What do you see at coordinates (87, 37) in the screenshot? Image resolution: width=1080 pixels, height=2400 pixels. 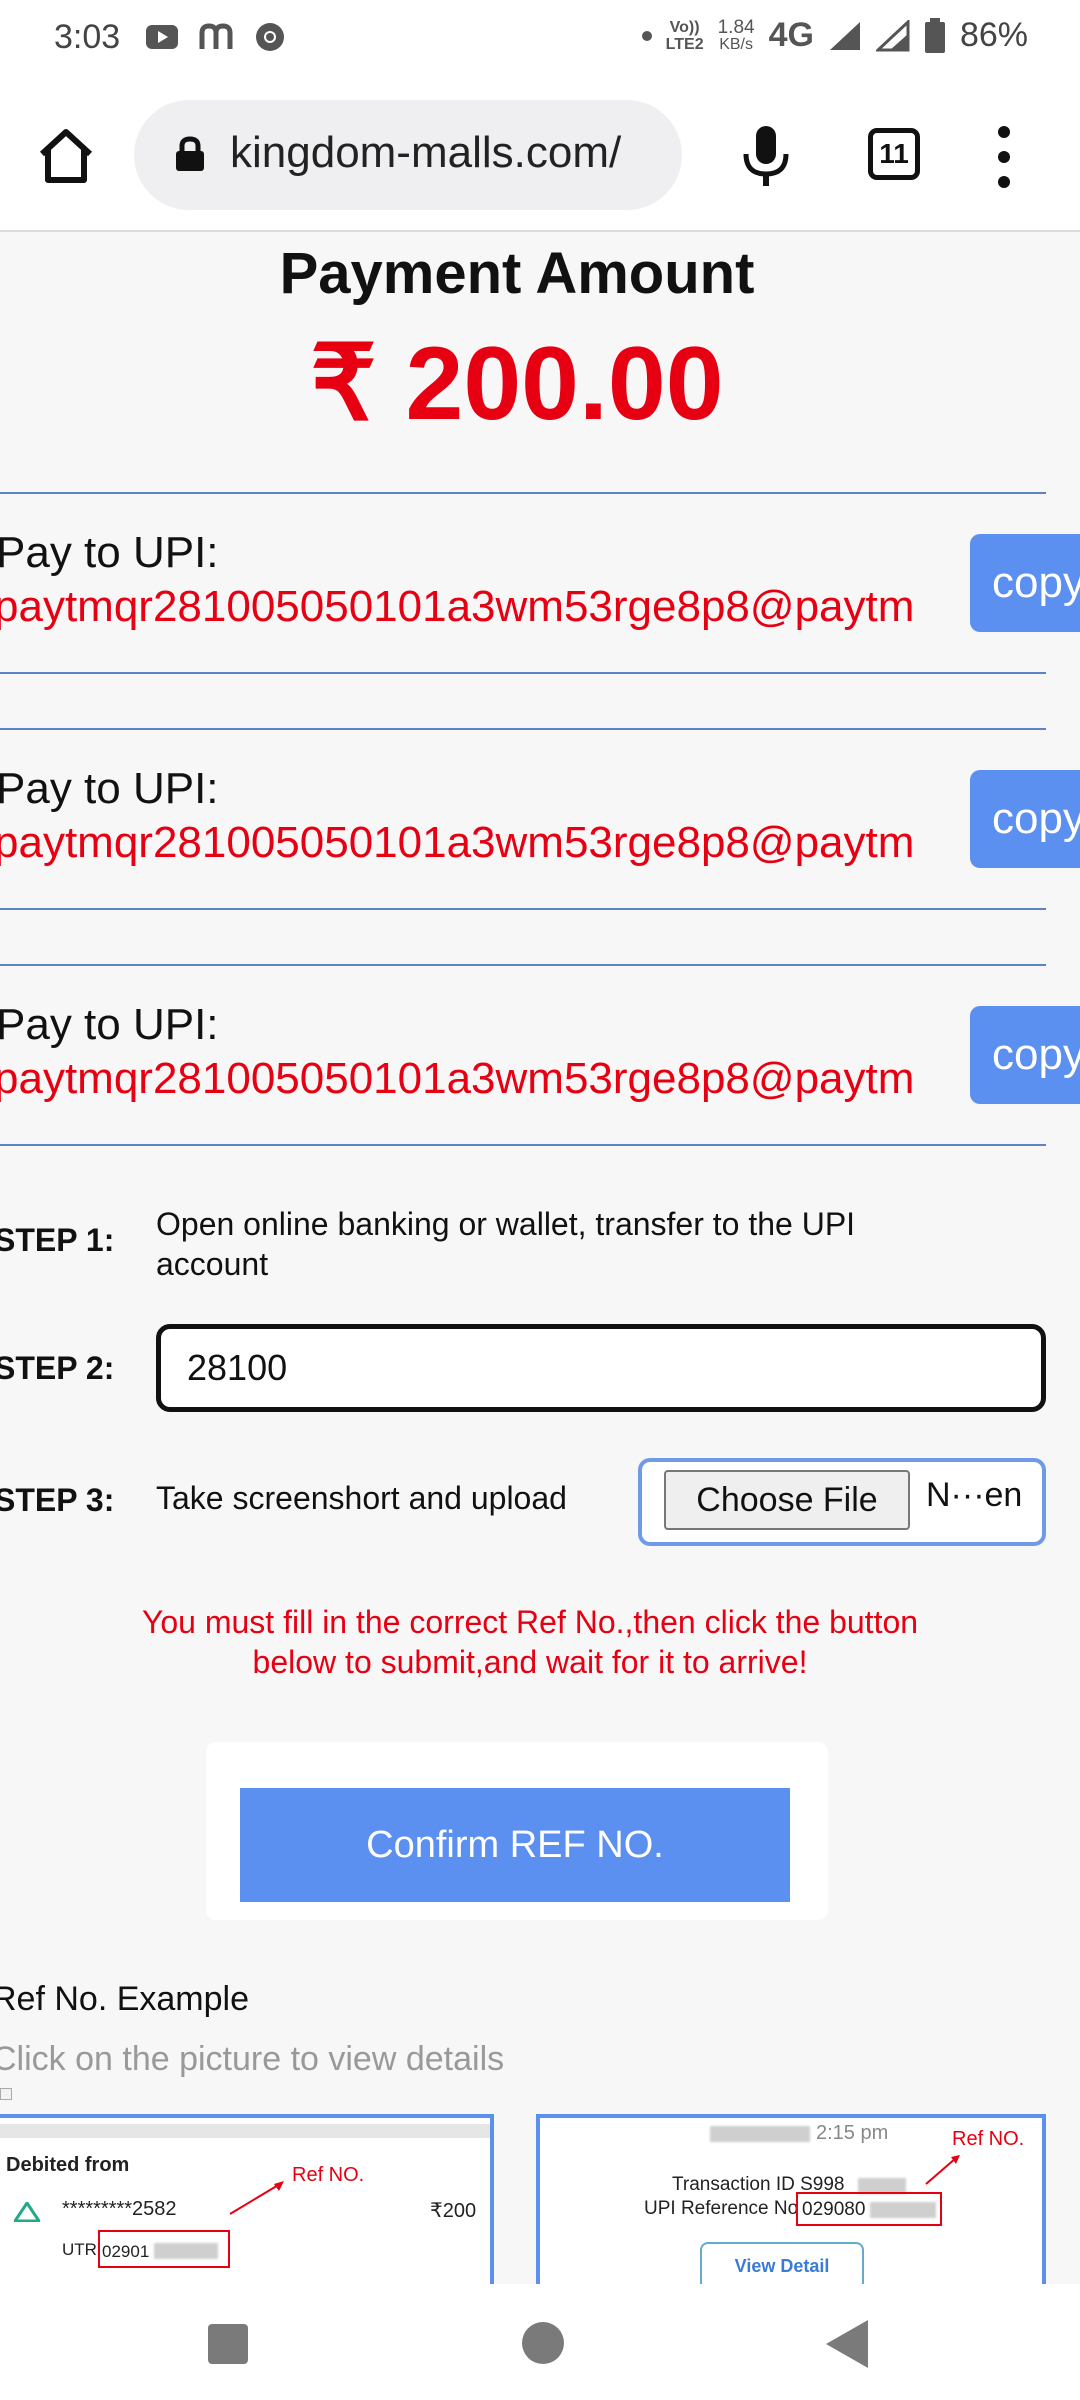 I see `status-time: 3:03` at bounding box center [87, 37].